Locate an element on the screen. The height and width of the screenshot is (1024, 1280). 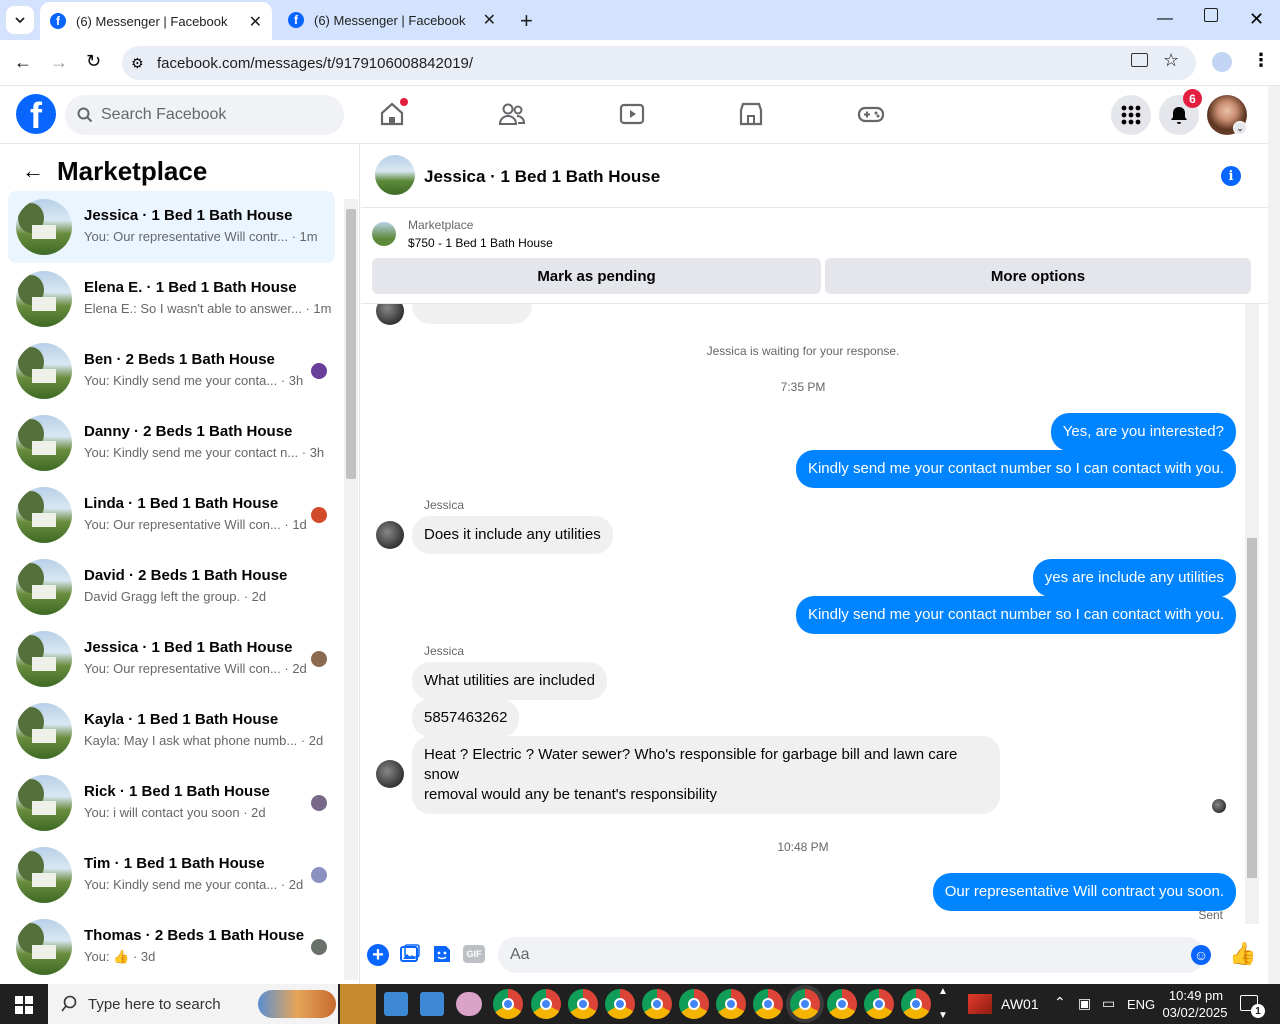
gaming-icon is located at coordinates (872, 115).